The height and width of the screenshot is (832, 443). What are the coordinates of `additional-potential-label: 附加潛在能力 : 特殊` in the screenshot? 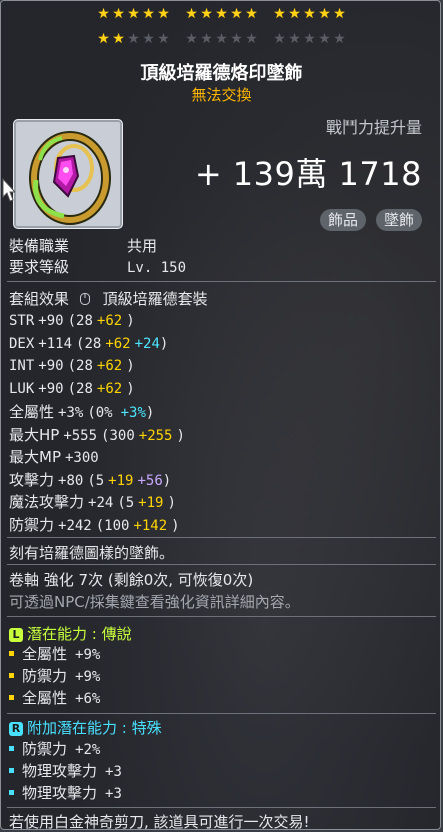 It's located at (94, 728).